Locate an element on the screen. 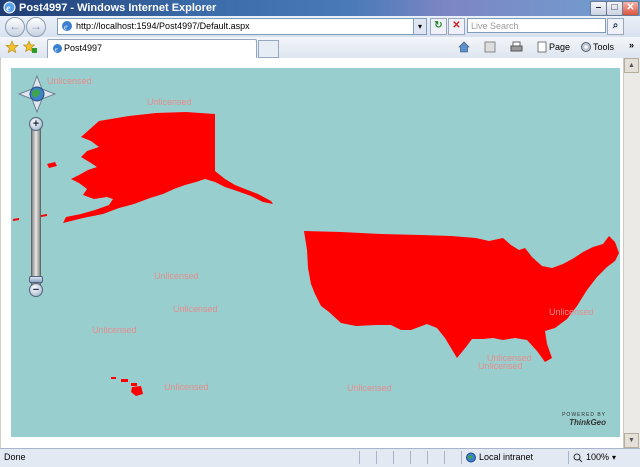 Image resolution: width=640 pixels, height=467 pixels. zoom-dropdown-icon: ▾ is located at coordinates (614, 457).